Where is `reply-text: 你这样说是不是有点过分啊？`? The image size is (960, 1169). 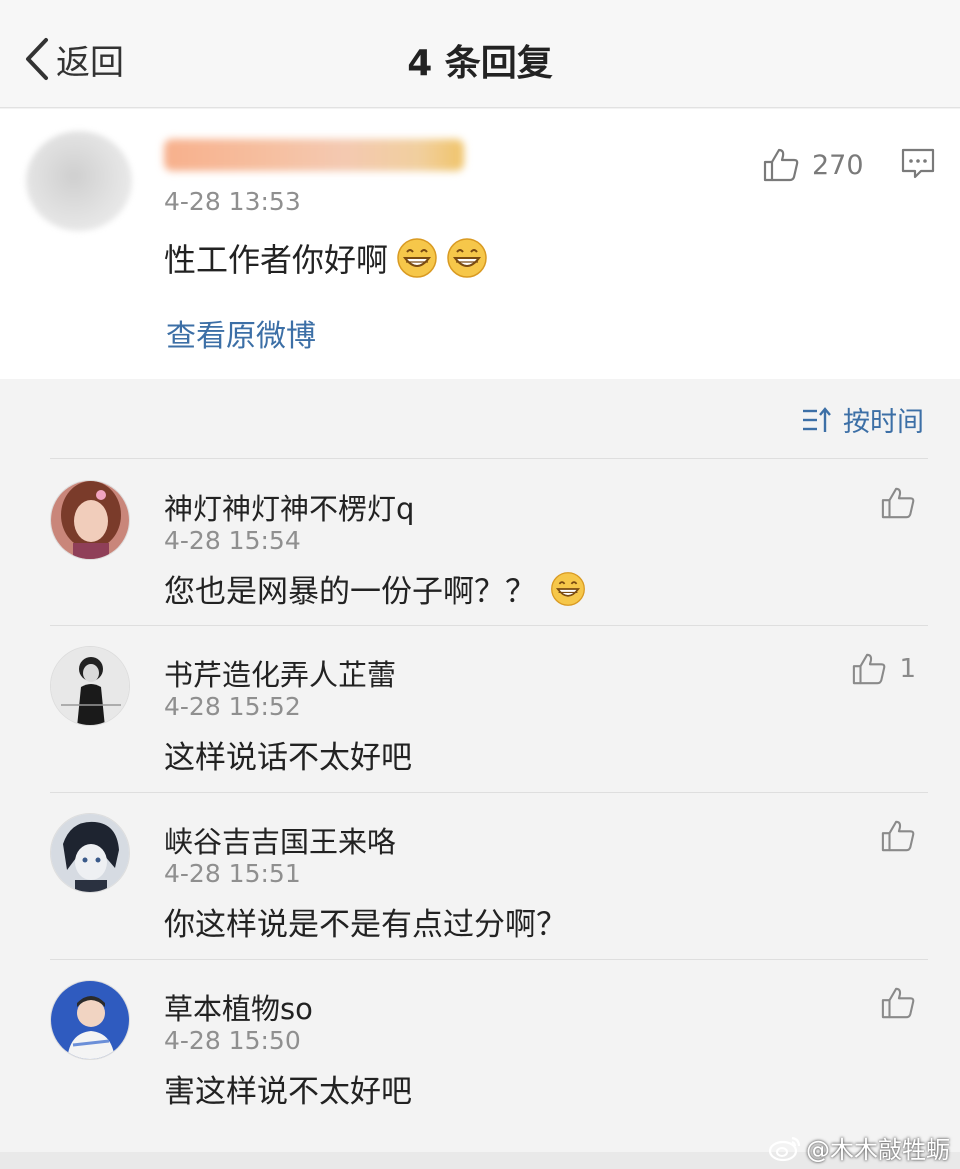
reply-text: 你这样说是不是有点过分啊？ is located at coordinates (365, 925).